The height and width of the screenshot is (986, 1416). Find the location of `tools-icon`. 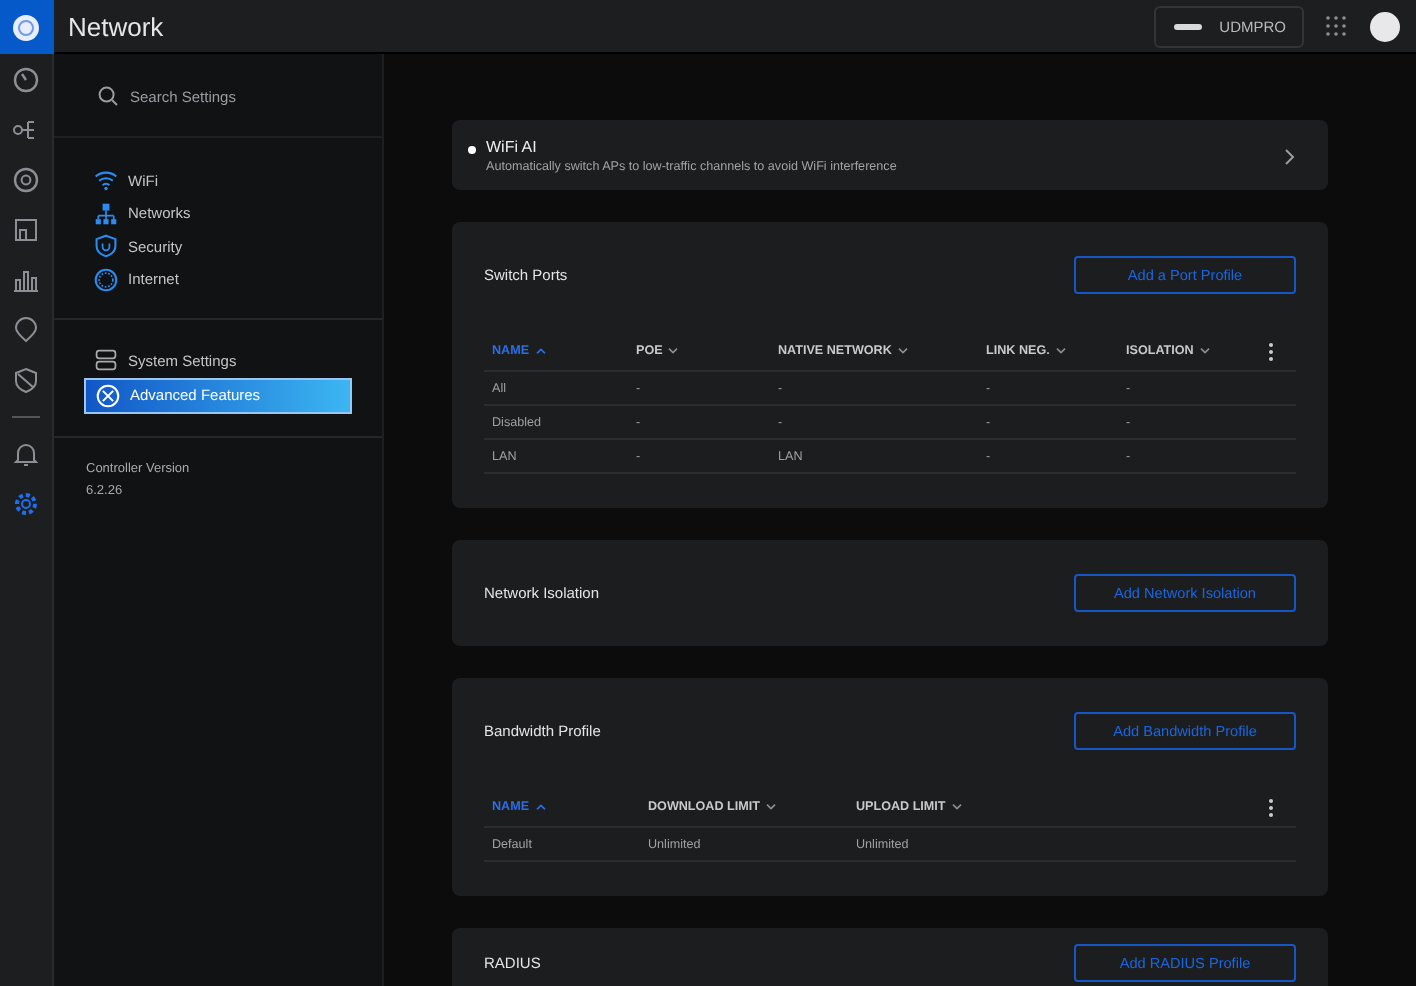

tools-icon is located at coordinates (108, 395).